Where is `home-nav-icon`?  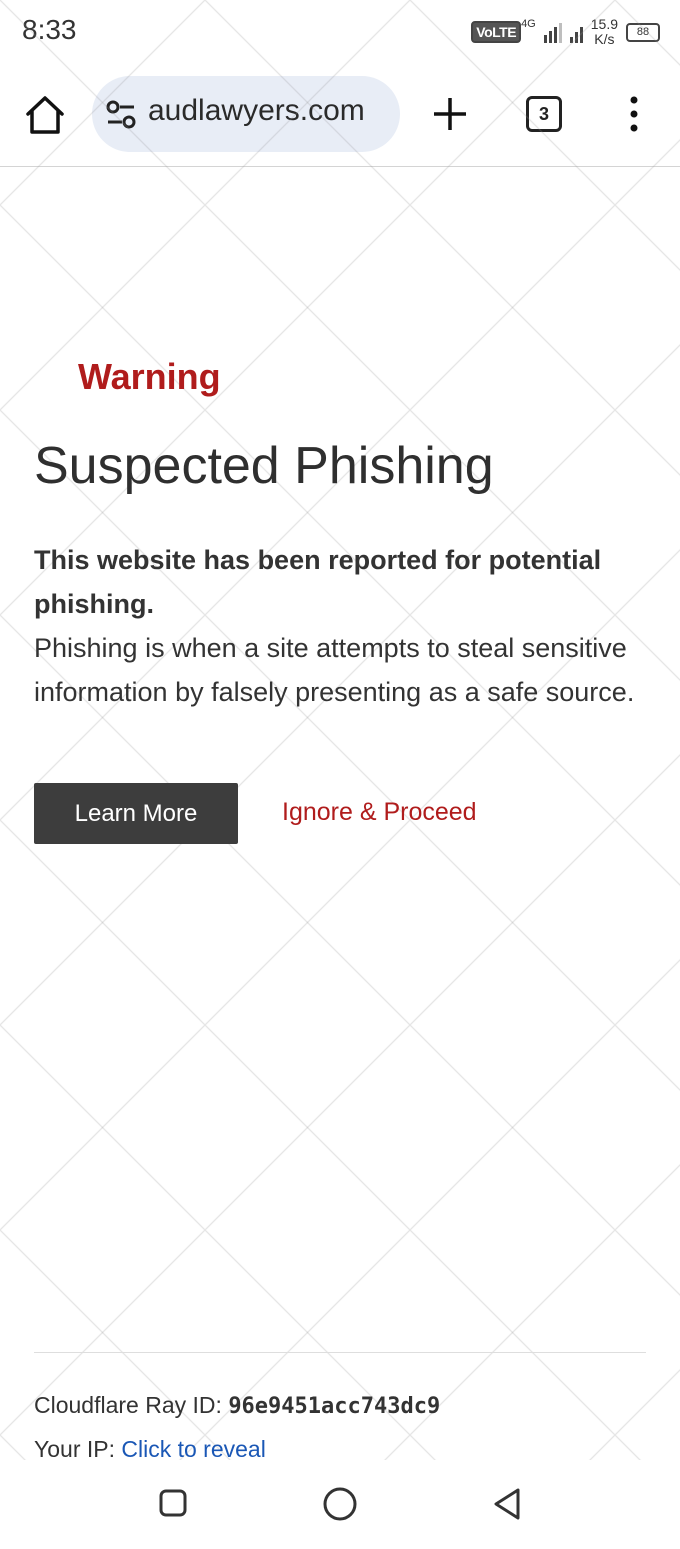 home-nav-icon is located at coordinates (340, 1504).